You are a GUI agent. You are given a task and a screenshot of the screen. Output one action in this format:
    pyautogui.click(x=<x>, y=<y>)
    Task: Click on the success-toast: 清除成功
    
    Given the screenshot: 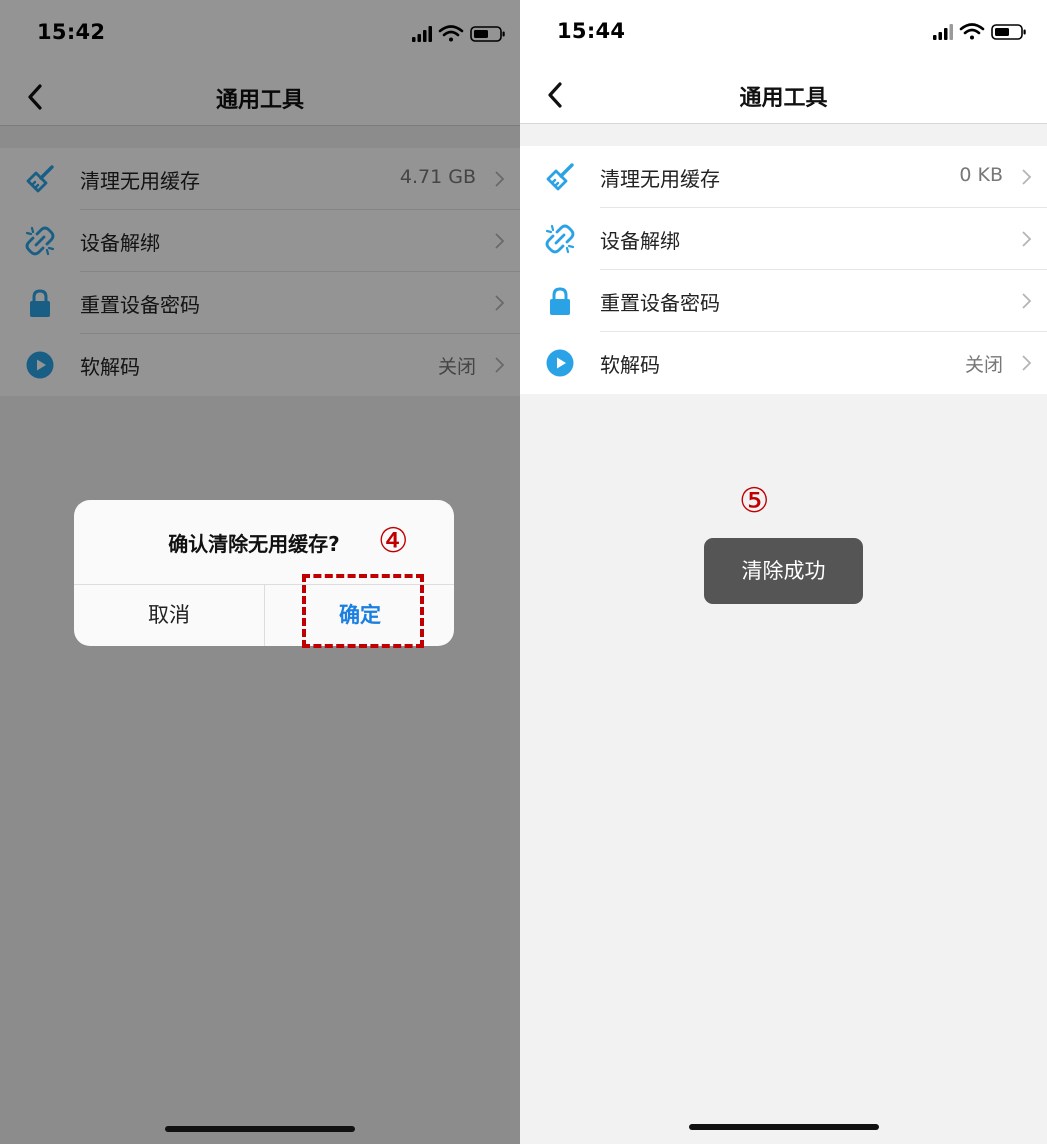 What is the action you would take?
    pyautogui.click(x=783, y=571)
    